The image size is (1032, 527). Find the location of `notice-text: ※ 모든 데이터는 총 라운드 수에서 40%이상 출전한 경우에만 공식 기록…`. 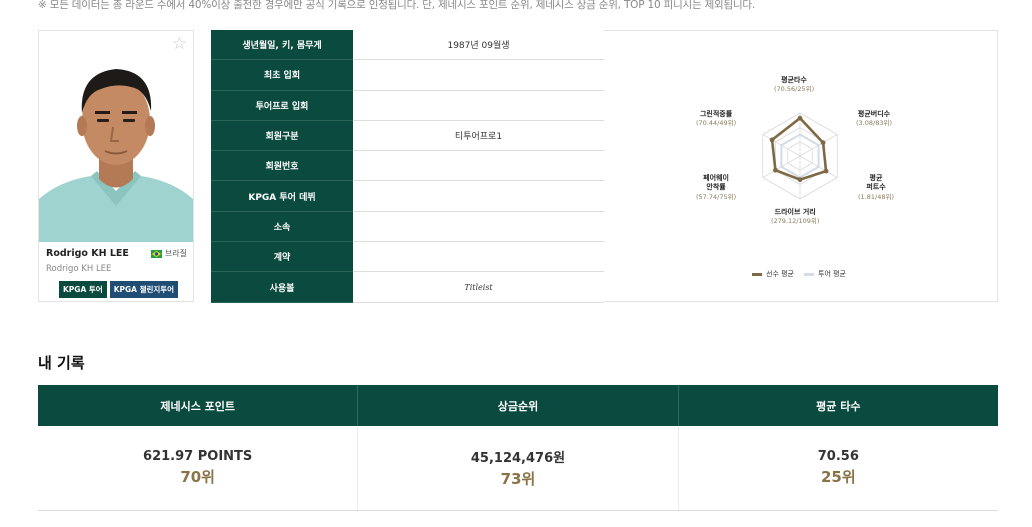

notice-text: ※ 모든 데이터는 총 라운드 수에서 40%이상 출전한 경우에만 공식 기록… is located at coordinates (397, 5).